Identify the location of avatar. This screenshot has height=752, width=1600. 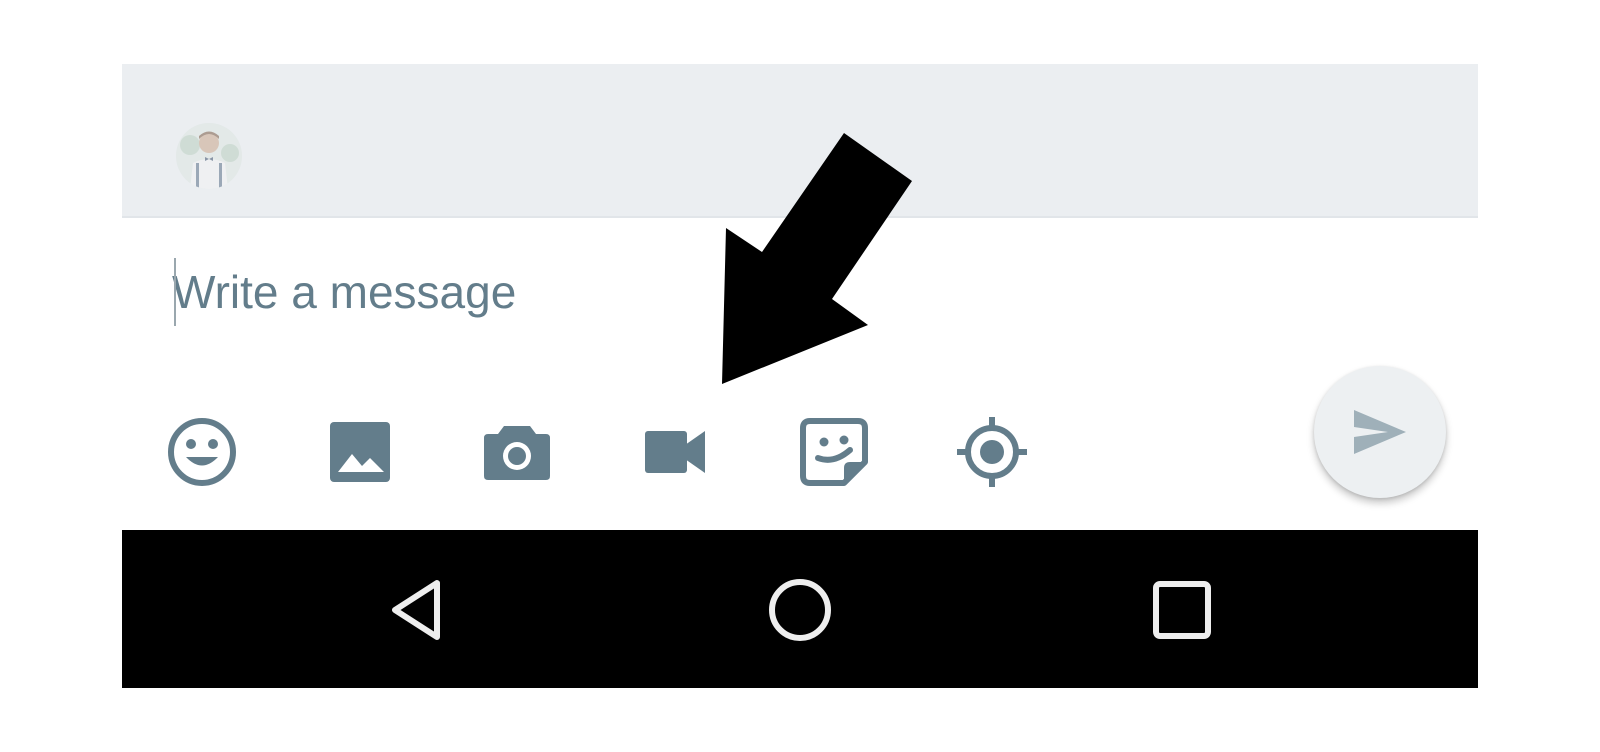
(209, 156).